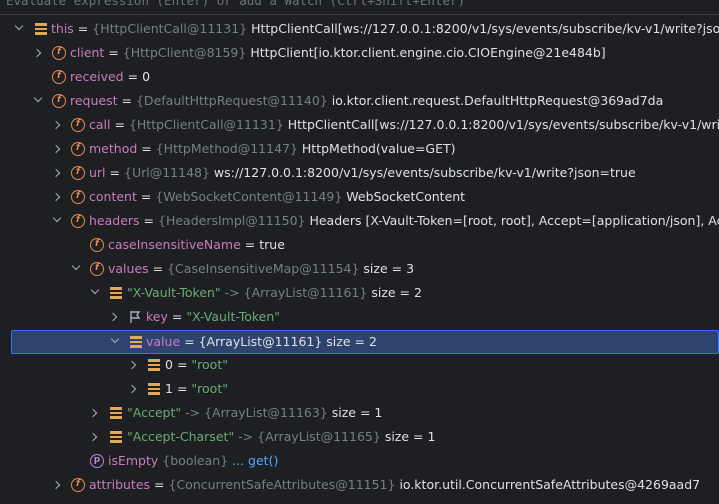  Describe the element at coordinates (406, 196) in the screenshot. I see `var-value: WebSocketContent` at that location.